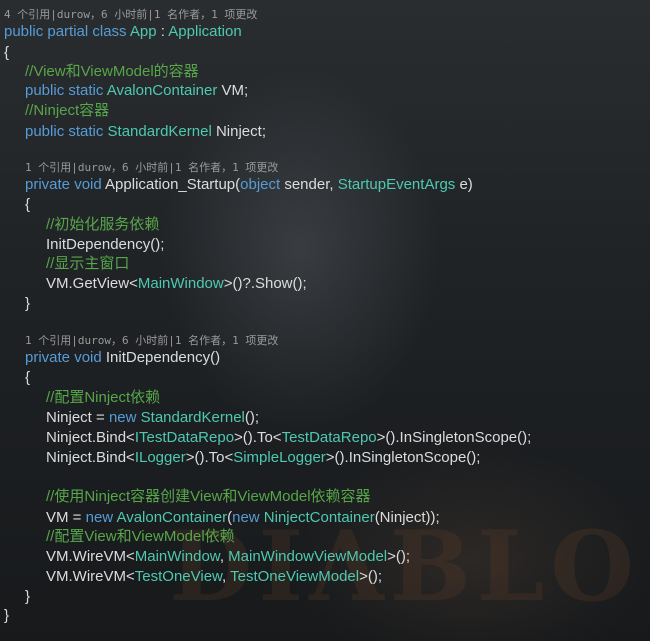  I want to click on comment-token: //使用Ninject容器创建View和ViewModel依赖容器, so click(208, 496).